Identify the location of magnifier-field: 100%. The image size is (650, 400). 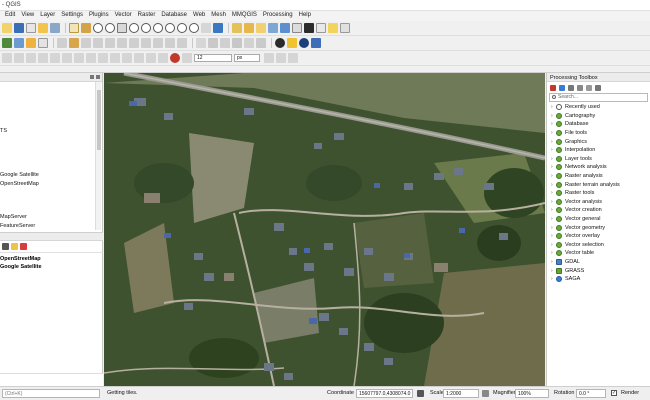
(532, 393).